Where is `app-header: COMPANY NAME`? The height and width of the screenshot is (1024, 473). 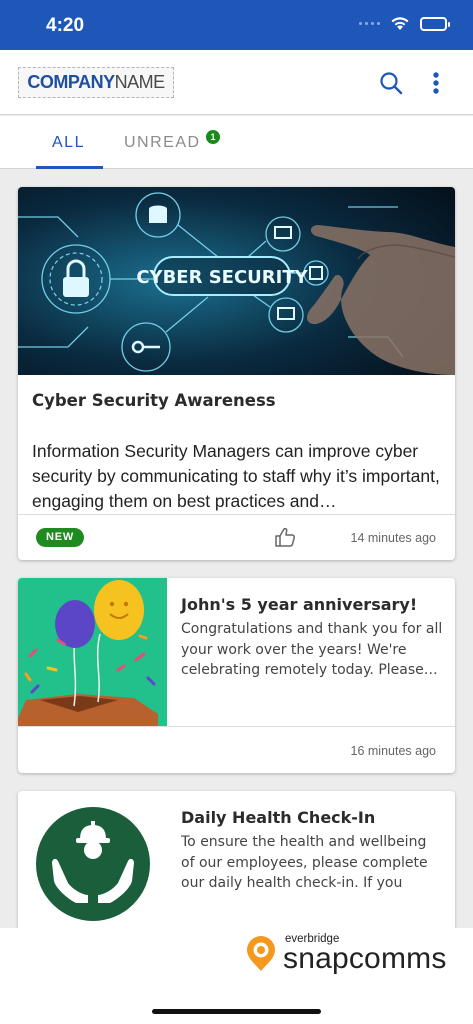
app-header: COMPANY NAME is located at coordinates (236, 82).